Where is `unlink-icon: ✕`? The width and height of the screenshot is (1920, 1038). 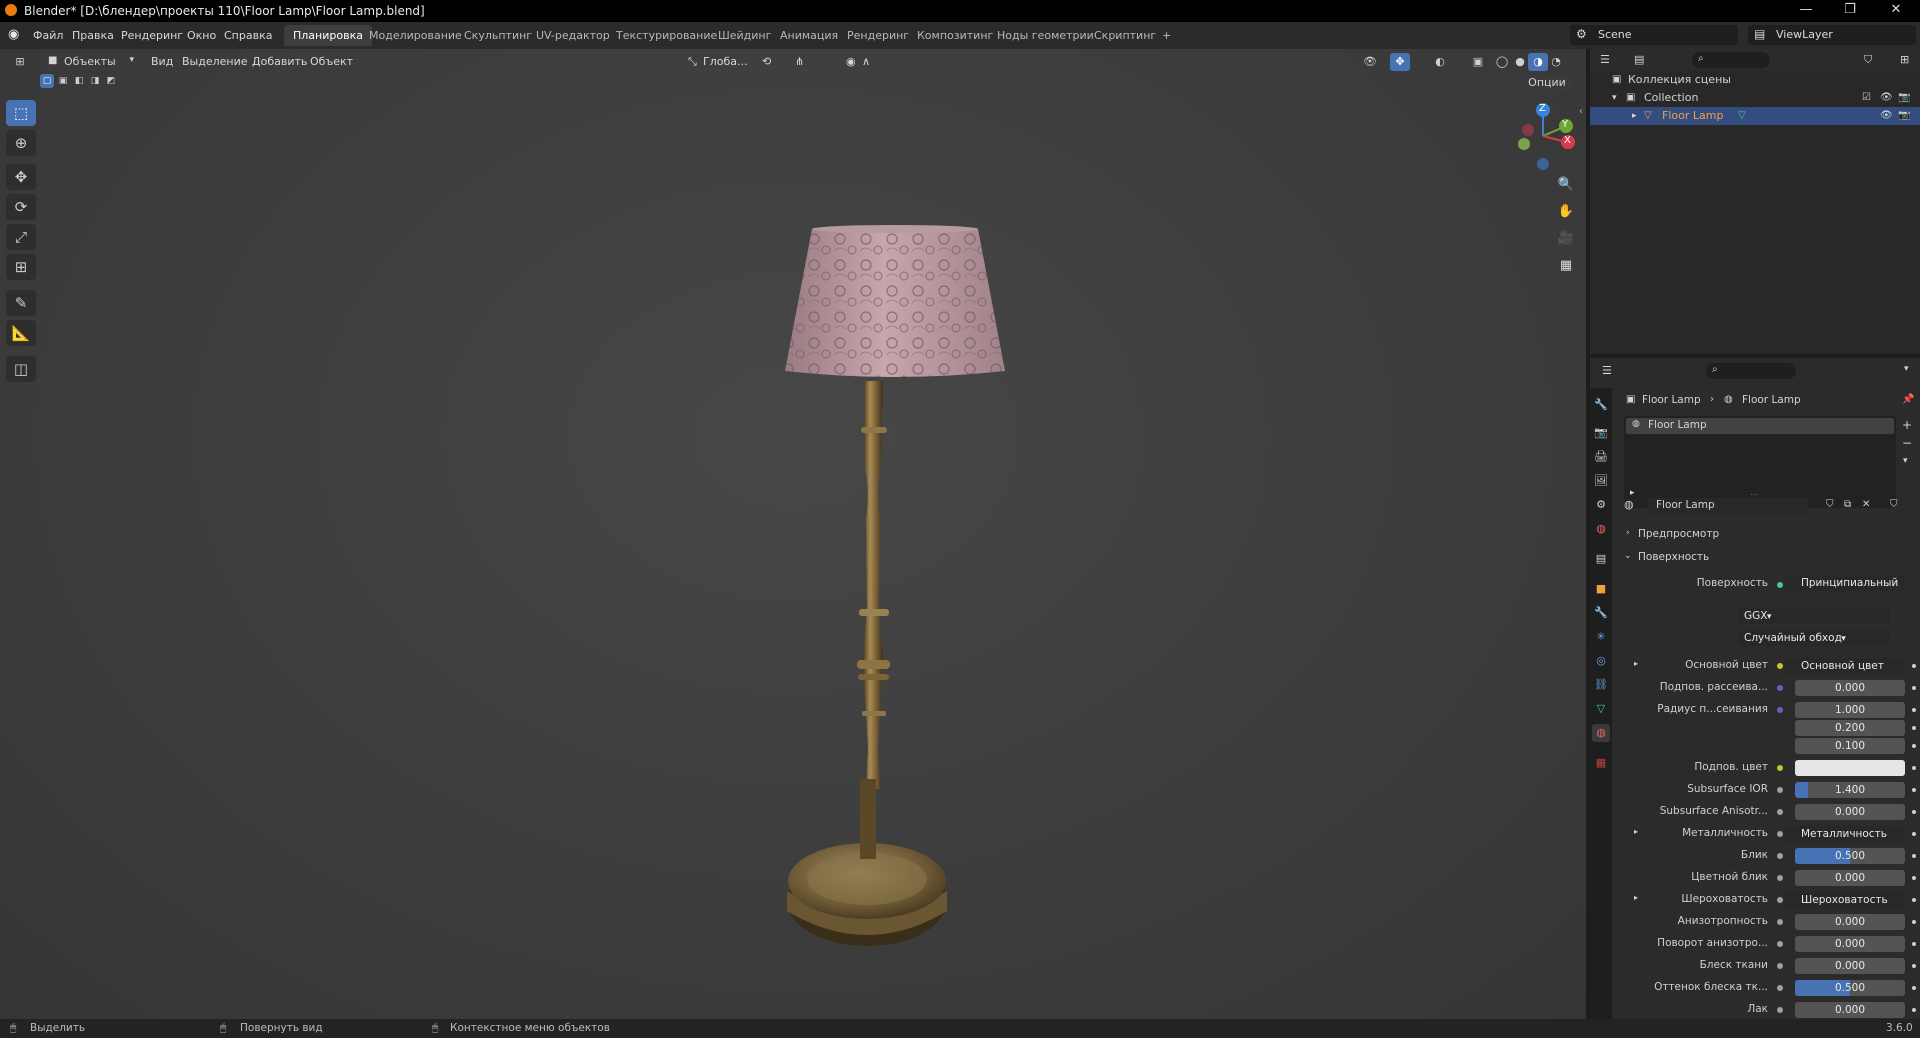
unlink-icon: ✕ is located at coordinates (1866, 504).